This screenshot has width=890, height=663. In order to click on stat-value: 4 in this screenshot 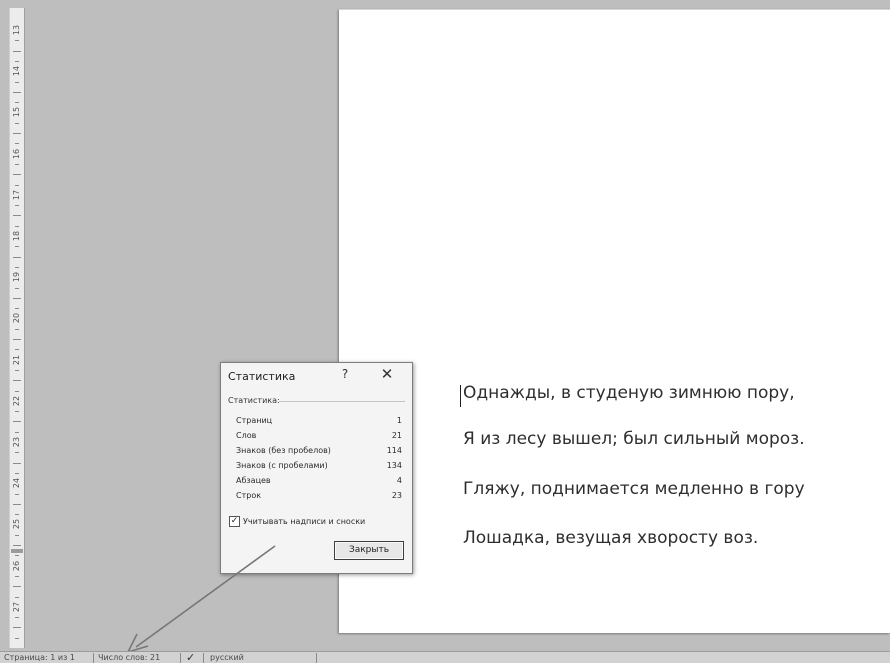, I will do `click(399, 480)`.